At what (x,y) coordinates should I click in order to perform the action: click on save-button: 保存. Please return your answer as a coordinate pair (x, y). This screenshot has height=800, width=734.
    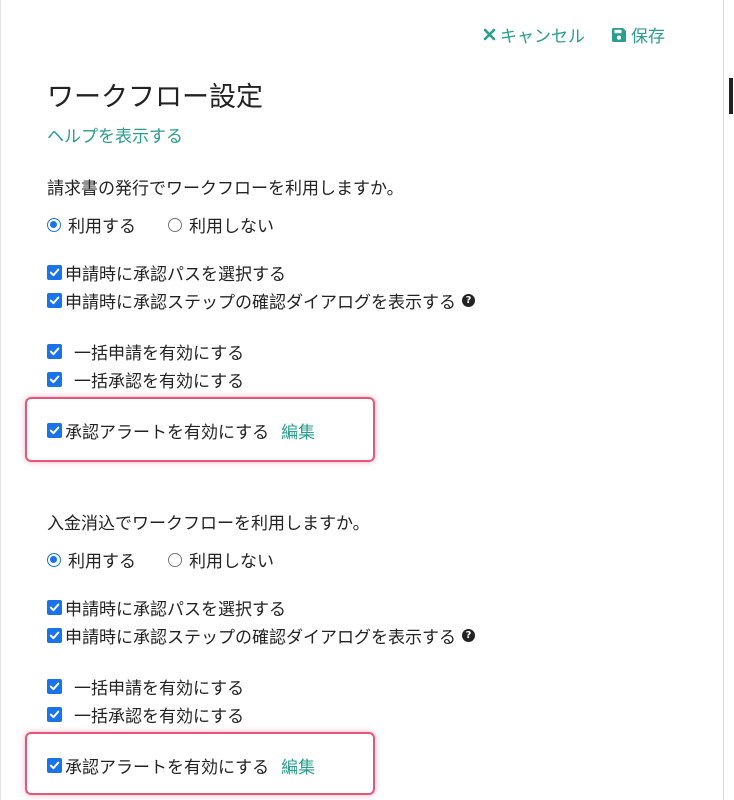
    Looking at the image, I should click on (638, 34).